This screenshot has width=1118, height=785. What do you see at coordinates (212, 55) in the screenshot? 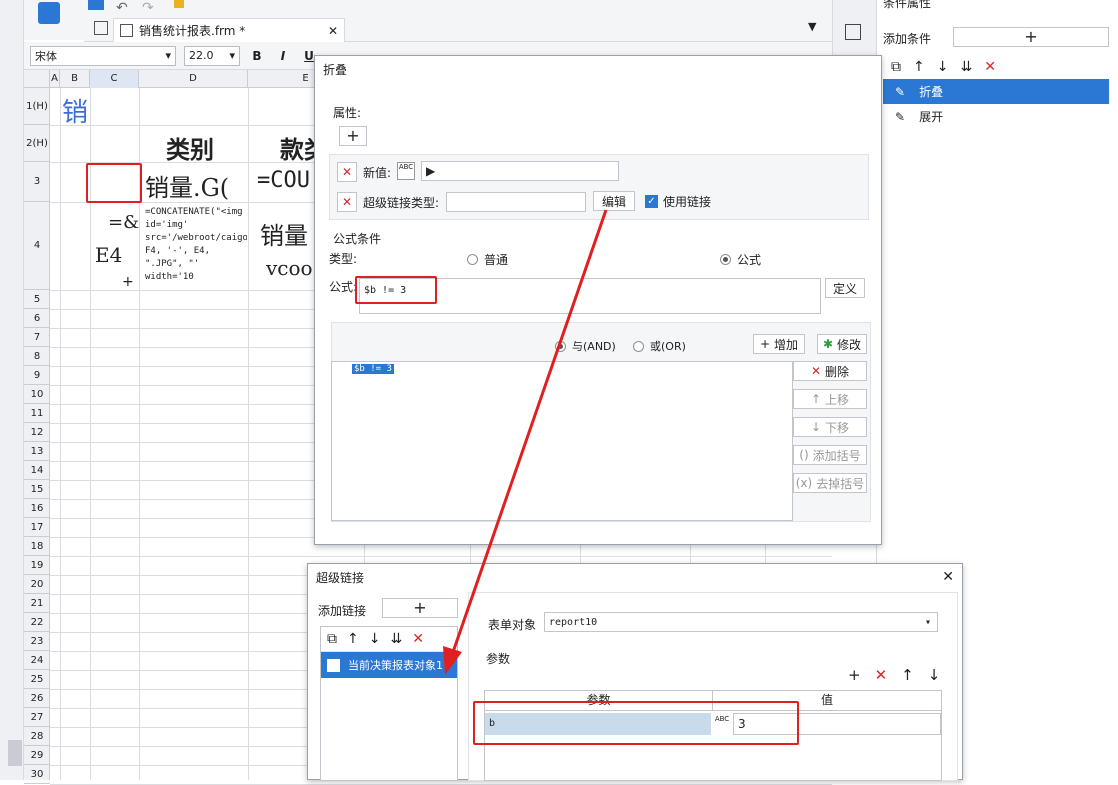
I see `font-size-select: 22.0 ▾` at bounding box center [212, 55].